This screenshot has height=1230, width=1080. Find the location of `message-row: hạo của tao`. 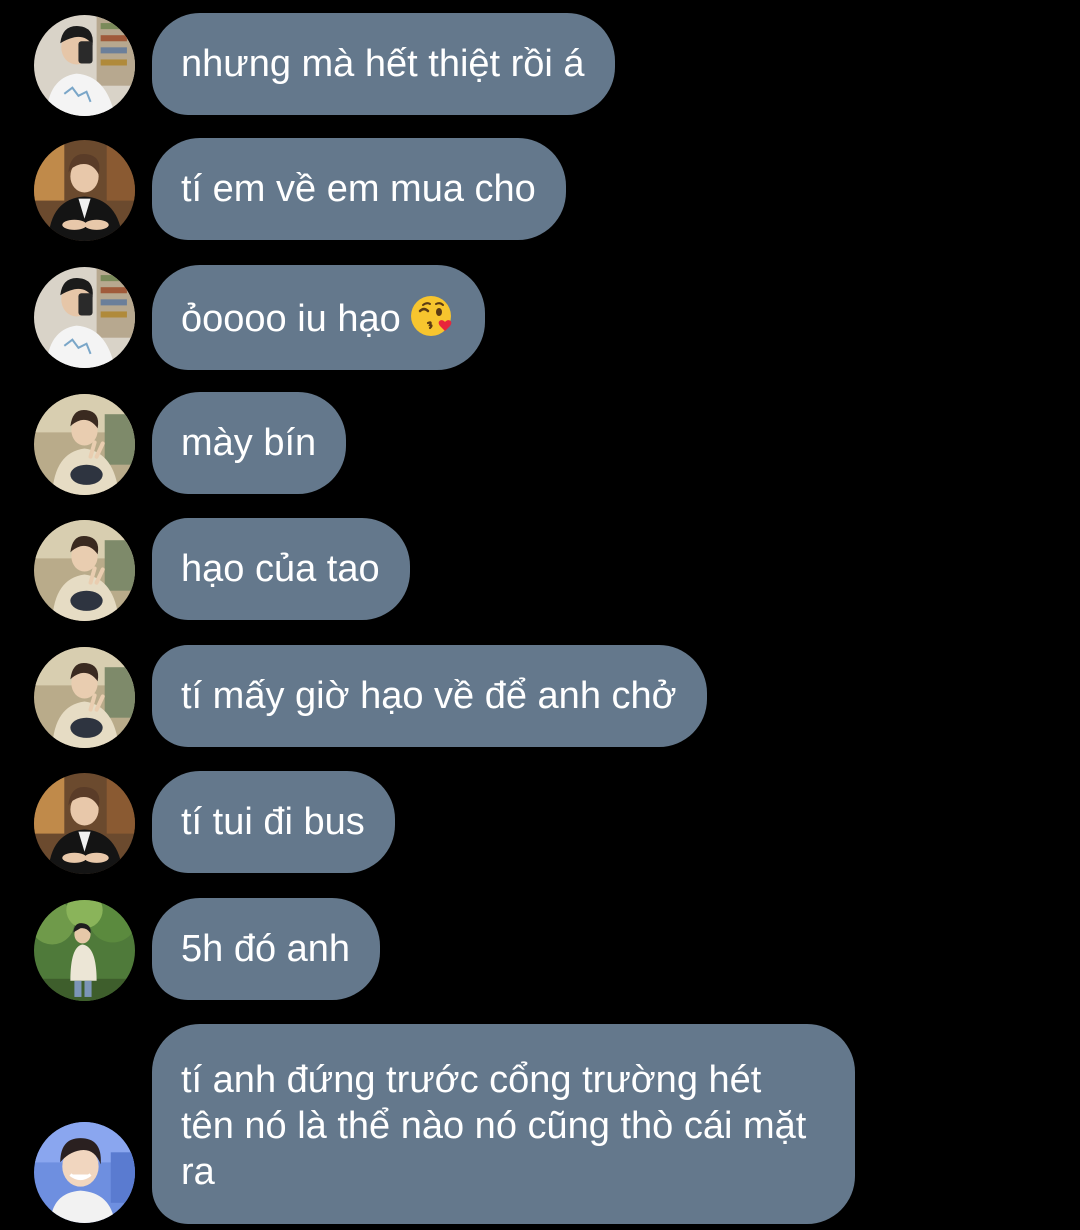

message-row: hạo của tao is located at coordinates (540, 569).